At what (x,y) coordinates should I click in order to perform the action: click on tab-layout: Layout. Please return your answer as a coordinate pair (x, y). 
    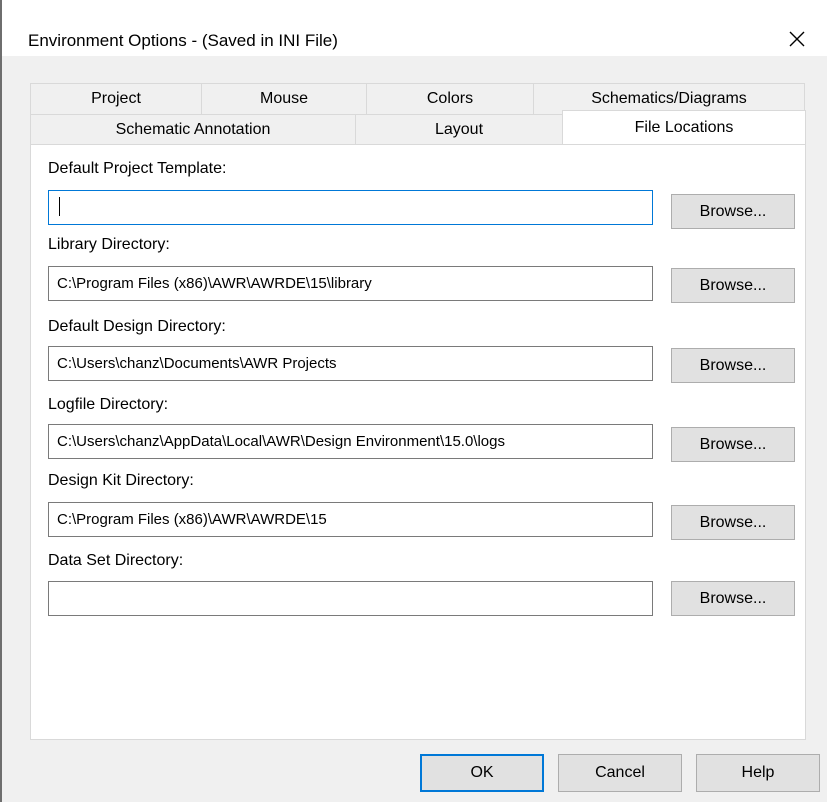
    Looking at the image, I should click on (459, 129).